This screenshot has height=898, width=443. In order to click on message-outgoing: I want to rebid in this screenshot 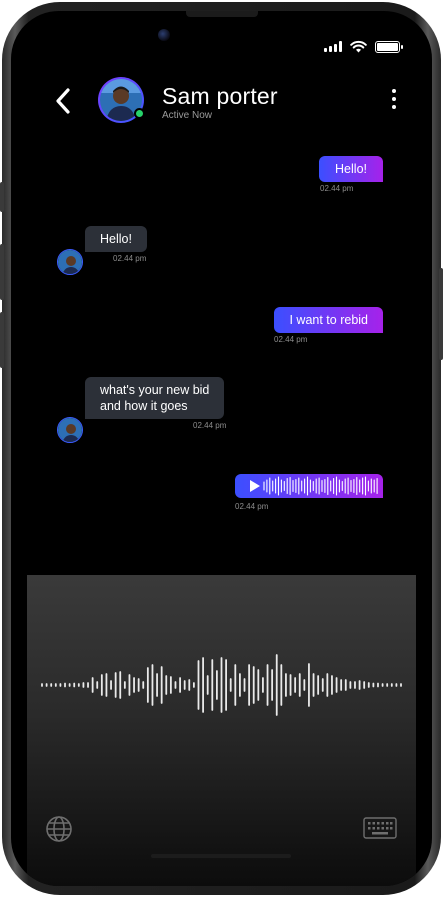, I will do `click(328, 320)`.